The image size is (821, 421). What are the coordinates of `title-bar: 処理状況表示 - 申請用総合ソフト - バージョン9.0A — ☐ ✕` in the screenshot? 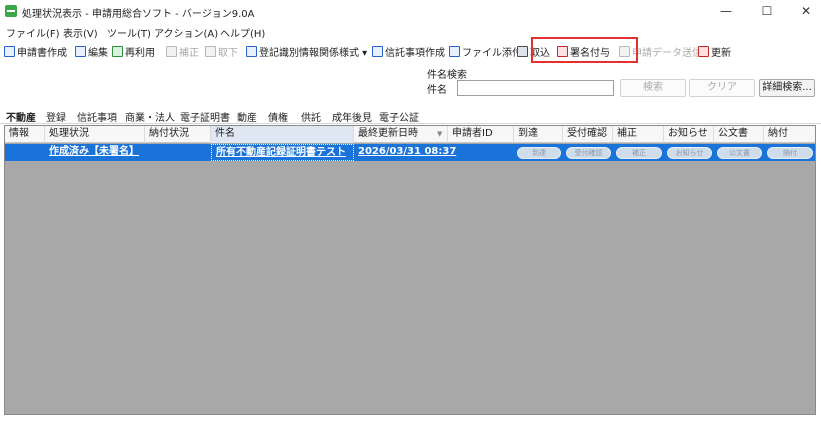 It's located at (410, 11).